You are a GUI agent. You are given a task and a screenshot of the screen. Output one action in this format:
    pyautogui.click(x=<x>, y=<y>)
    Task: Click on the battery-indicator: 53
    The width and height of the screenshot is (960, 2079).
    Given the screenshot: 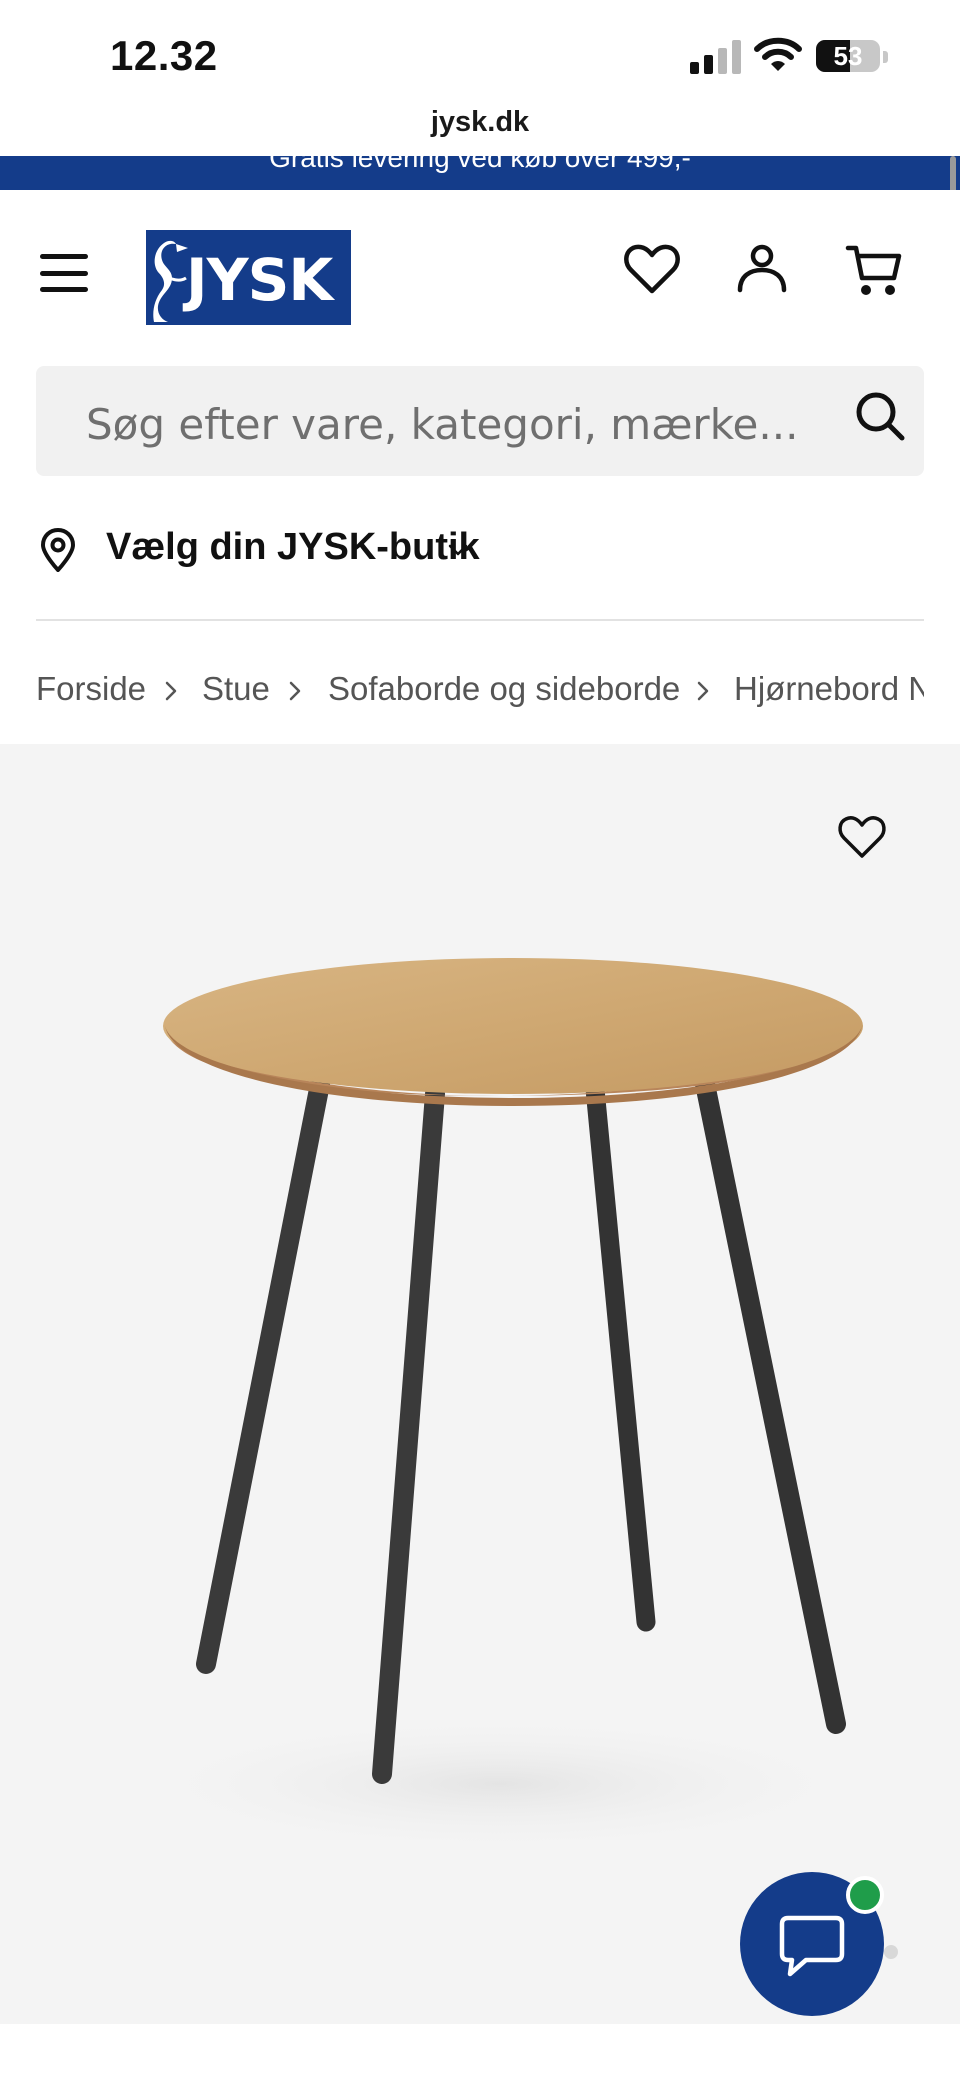 What is the action you would take?
    pyautogui.click(x=852, y=56)
    